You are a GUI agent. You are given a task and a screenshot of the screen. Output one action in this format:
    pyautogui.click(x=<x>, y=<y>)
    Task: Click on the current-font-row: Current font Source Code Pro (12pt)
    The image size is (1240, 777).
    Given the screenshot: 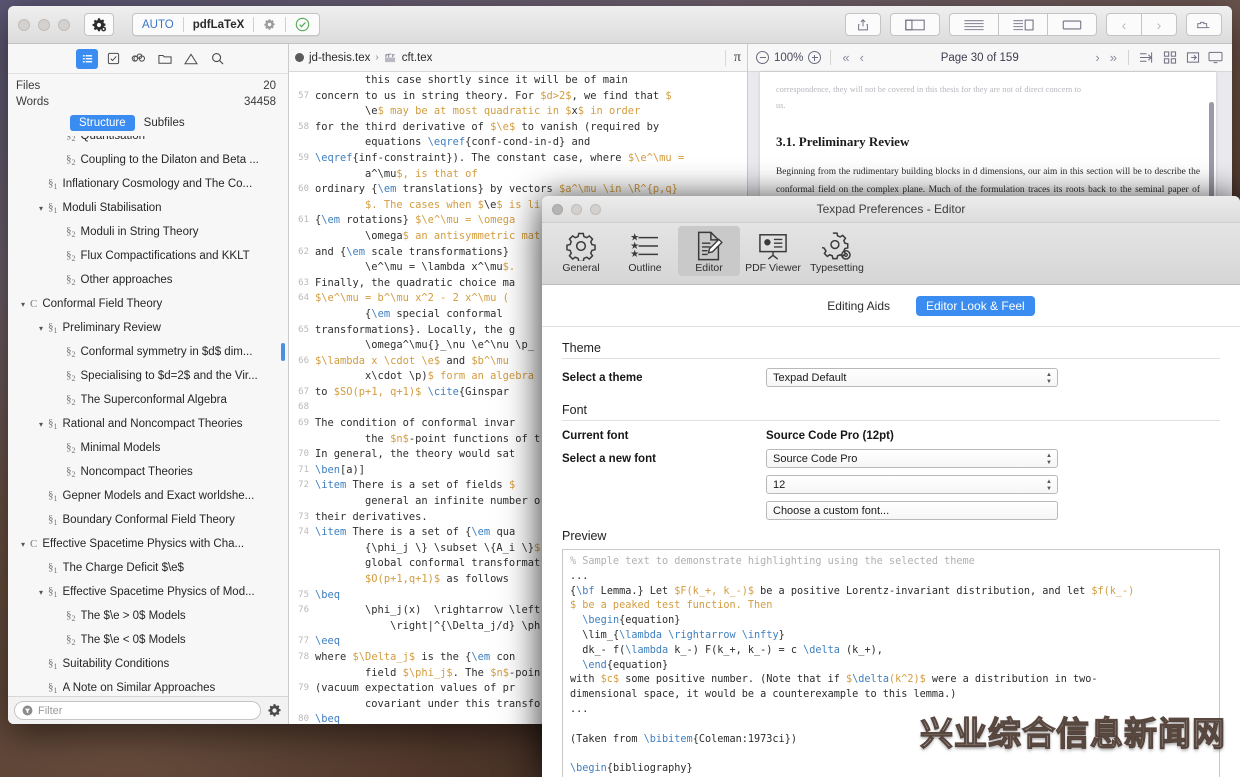 What is the action you would take?
    pyautogui.click(x=891, y=436)
    